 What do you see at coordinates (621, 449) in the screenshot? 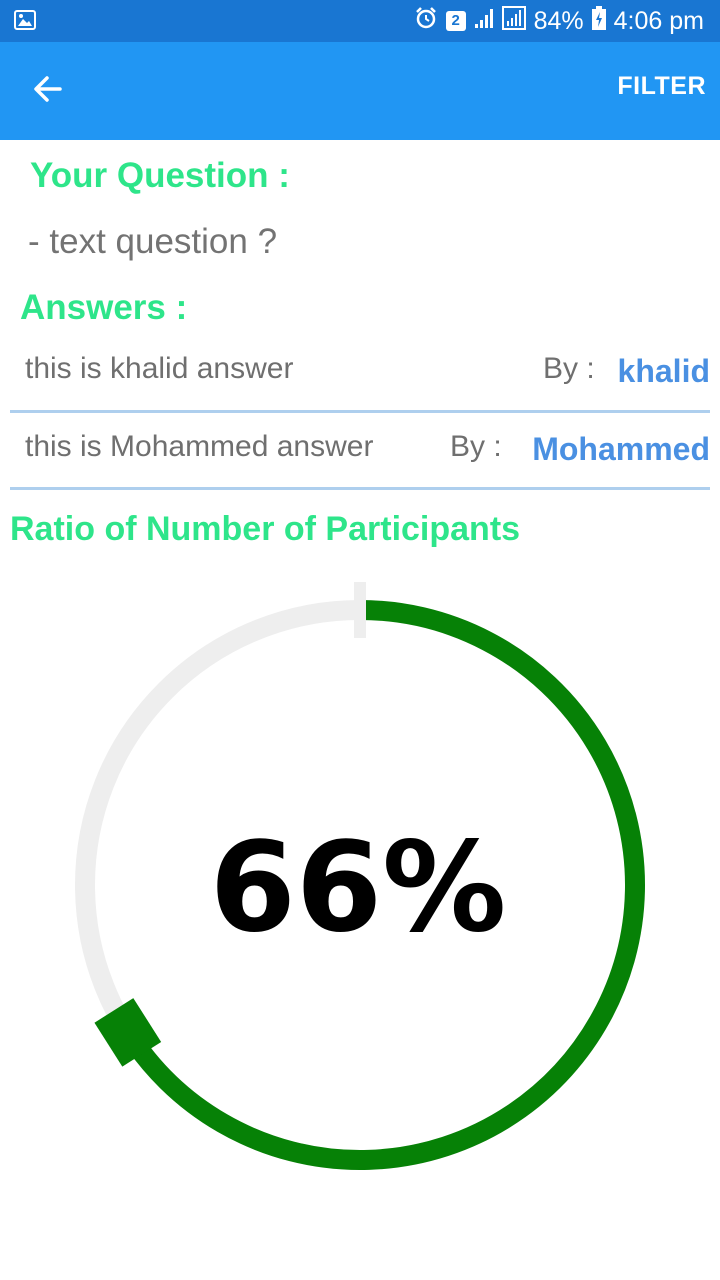
I see `answer-author: Mohammed` at bounding box center [621, 449].